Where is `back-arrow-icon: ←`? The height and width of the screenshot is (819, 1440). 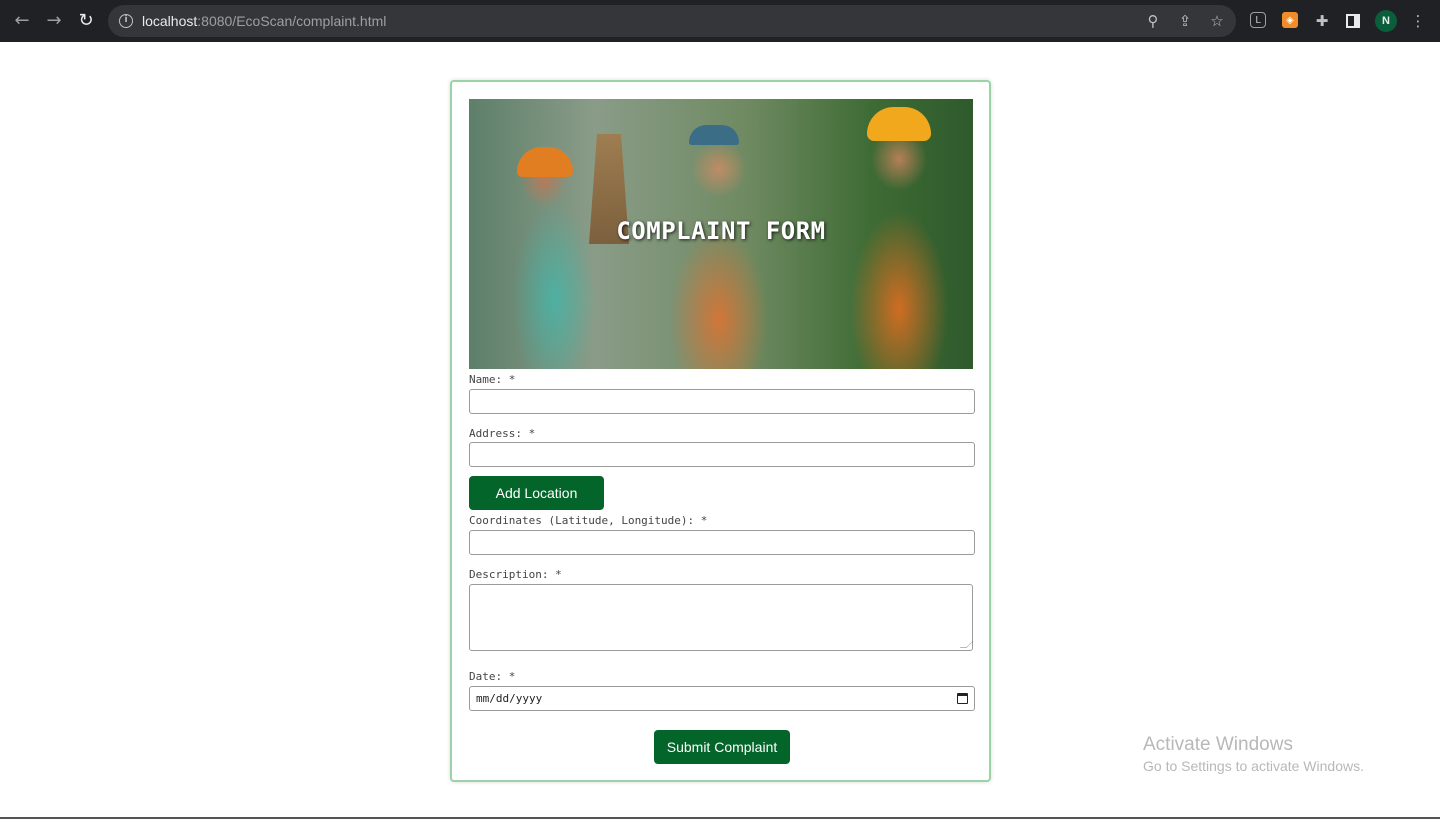
back-arrow-icon: ← is located at coordinates (22, 21).